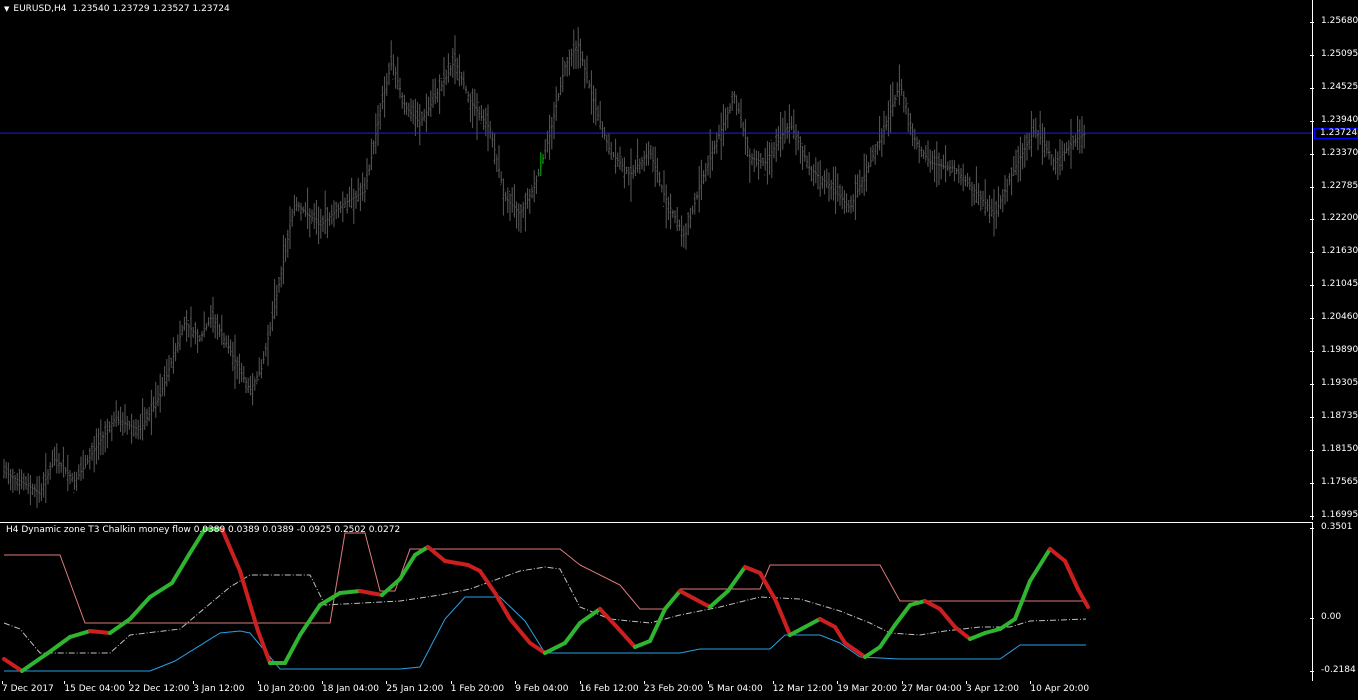  I want to click on time-tick-label: 27 Mar 04:00, so click(931, 687).